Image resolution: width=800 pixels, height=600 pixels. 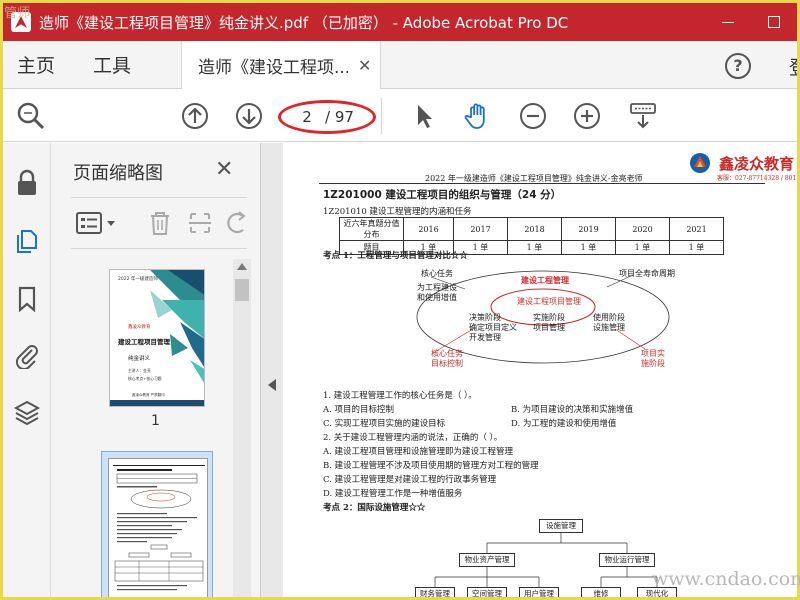 I want to click on arrow-down-circle-icon, so click(x=249, y=116).